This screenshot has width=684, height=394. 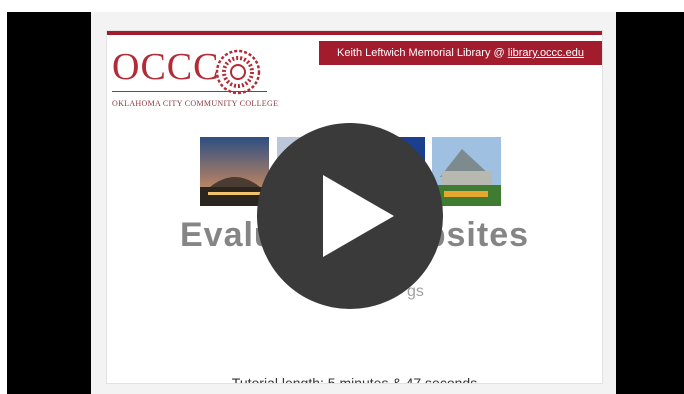 What do you see at coordinates (350, 216) in the screenshot?
I see `play-button` at bounding box center [350, 216].